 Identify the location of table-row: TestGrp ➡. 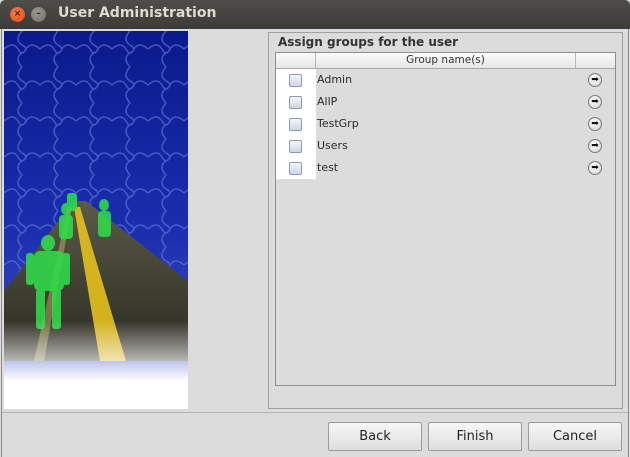
(445, 124).